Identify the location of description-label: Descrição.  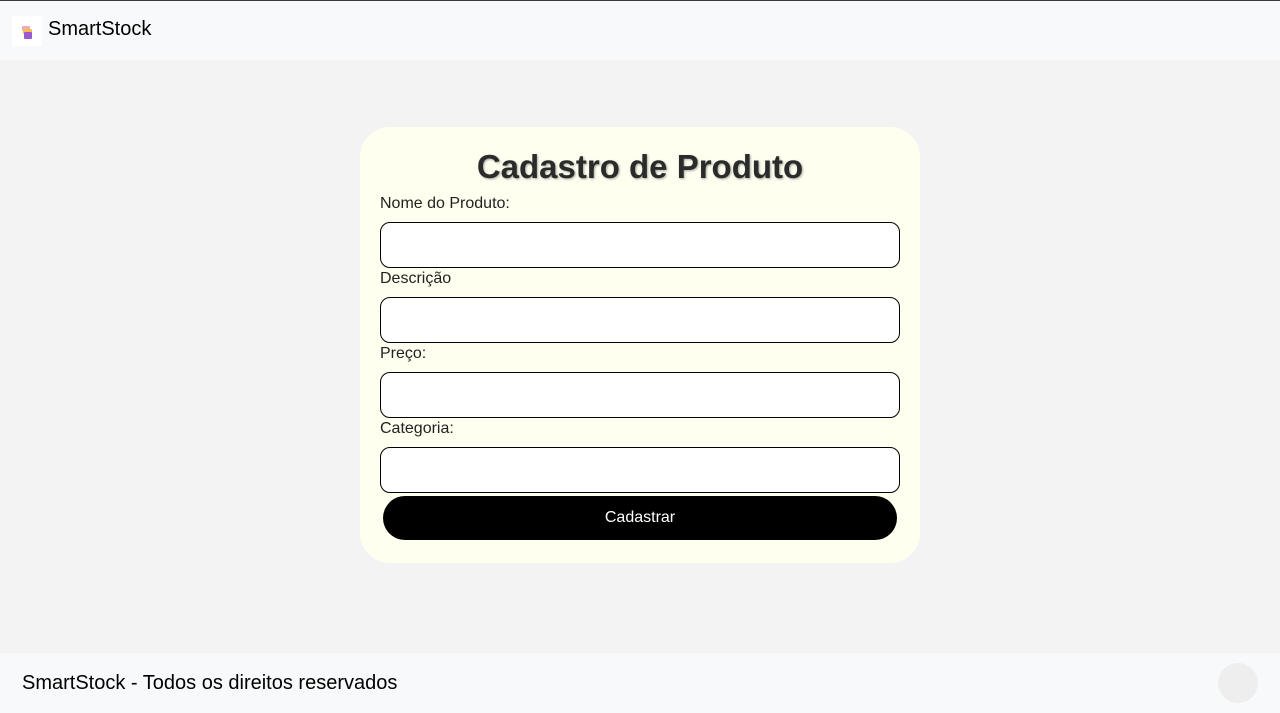
(416, 278).